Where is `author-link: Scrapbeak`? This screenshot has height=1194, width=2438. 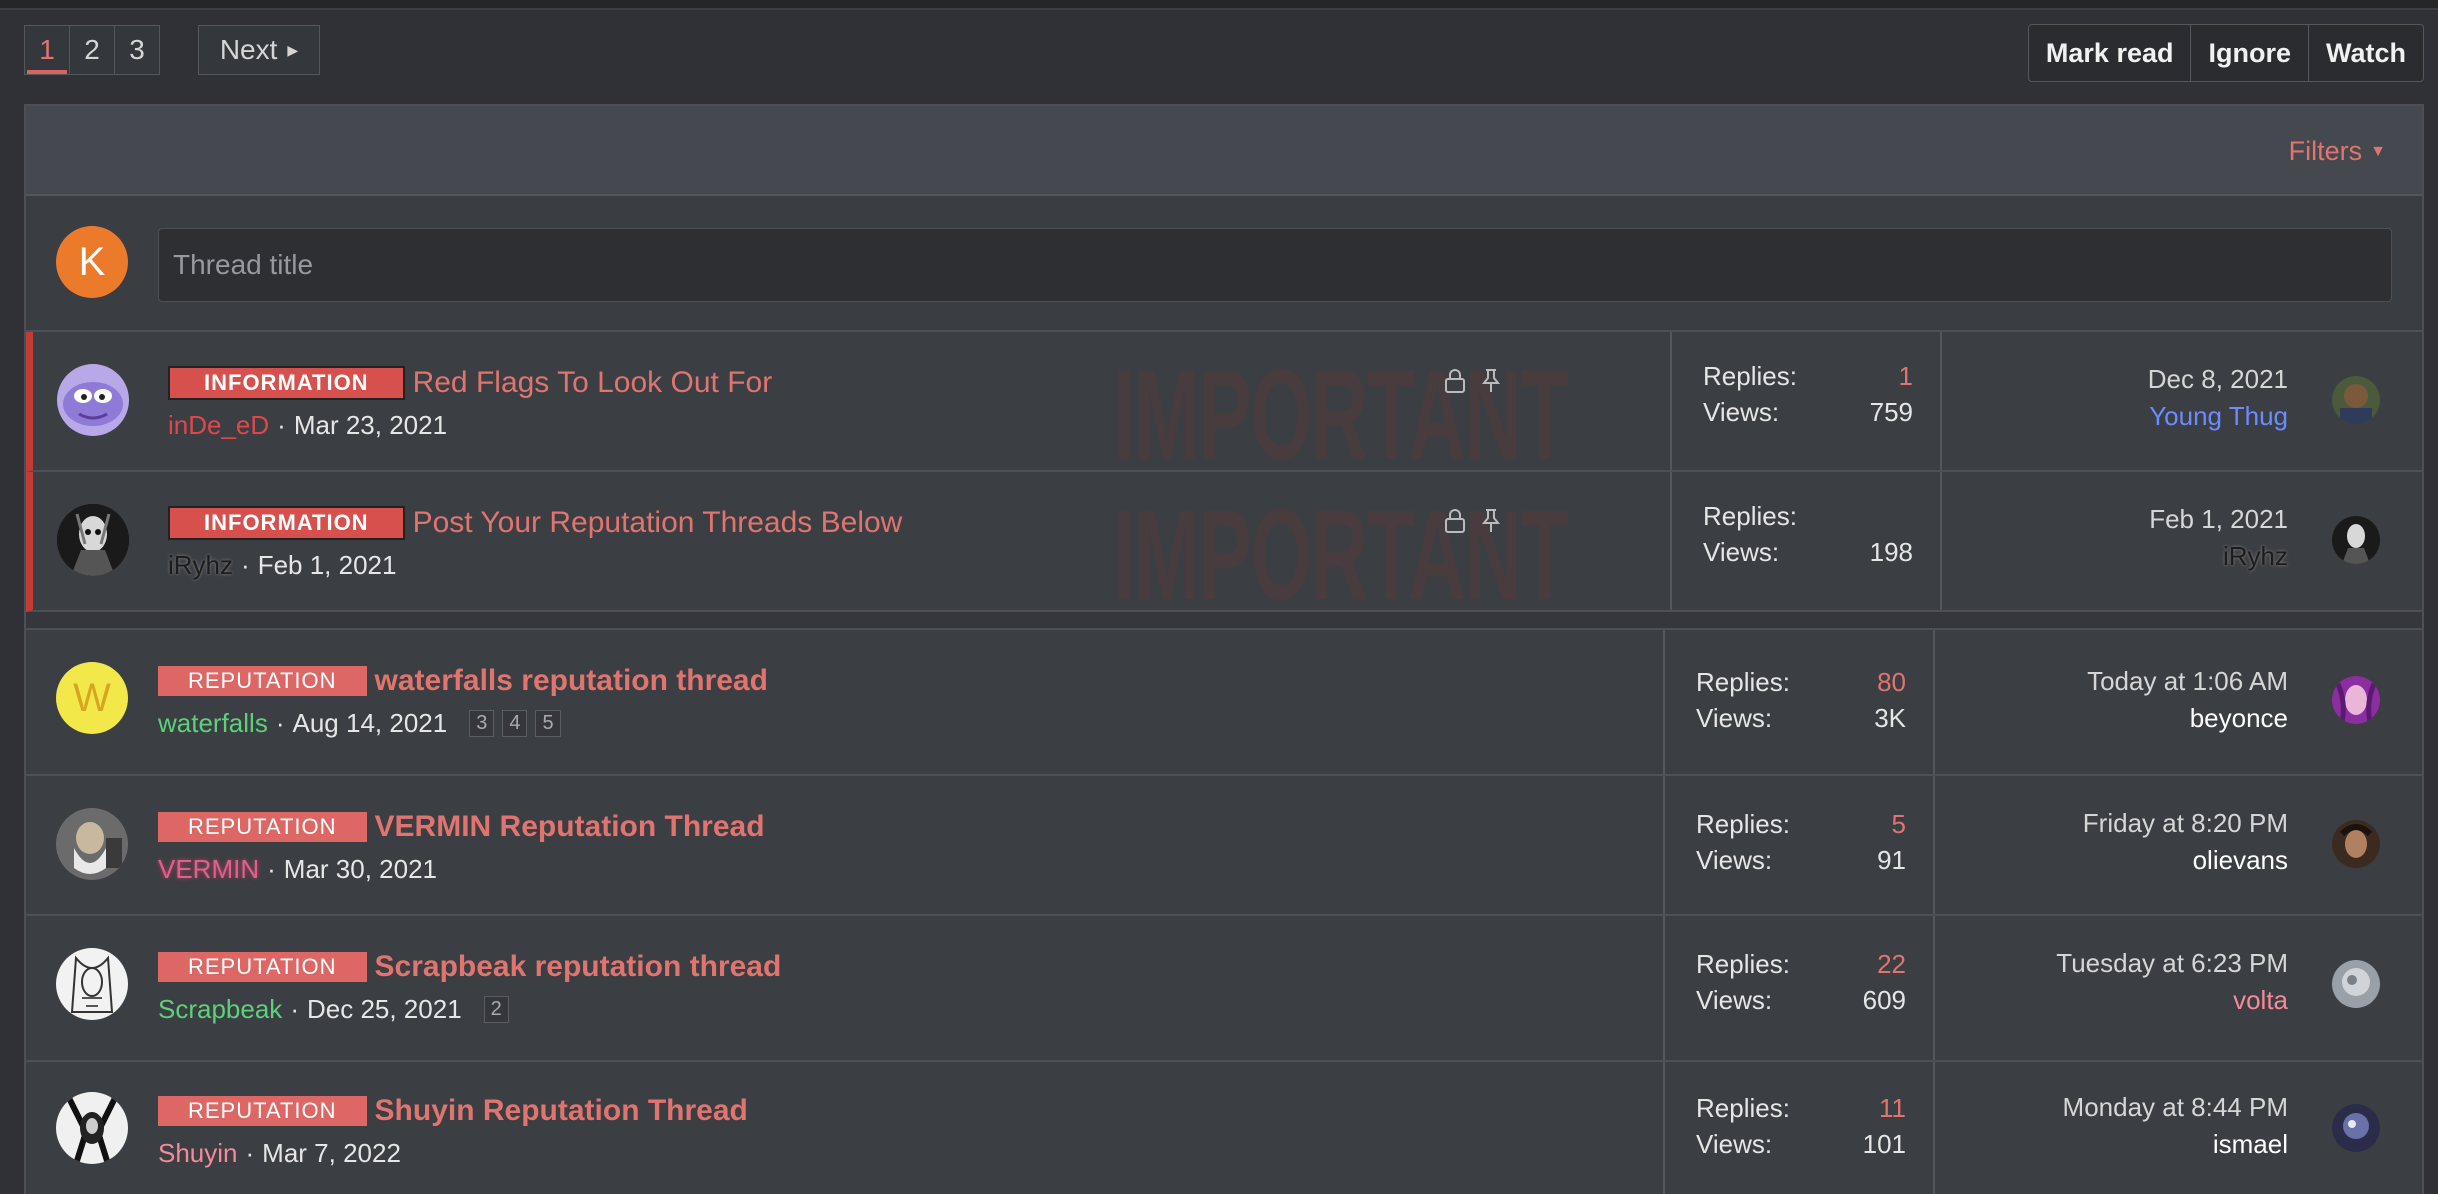
author-link: Scrapbeak is located at coordinates (220, 1009).